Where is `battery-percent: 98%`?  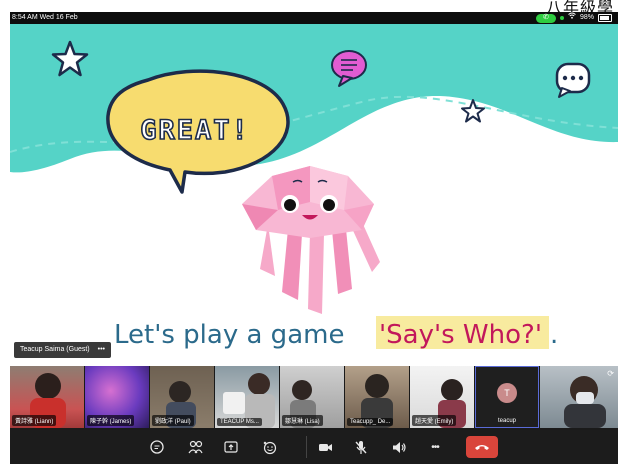
battery-percent: 98% is located at coordinates (586, 17).